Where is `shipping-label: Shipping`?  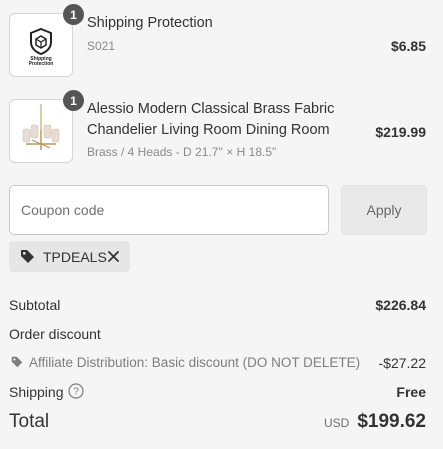
shipping-label: Shipping is located at coordinates (36, 392).